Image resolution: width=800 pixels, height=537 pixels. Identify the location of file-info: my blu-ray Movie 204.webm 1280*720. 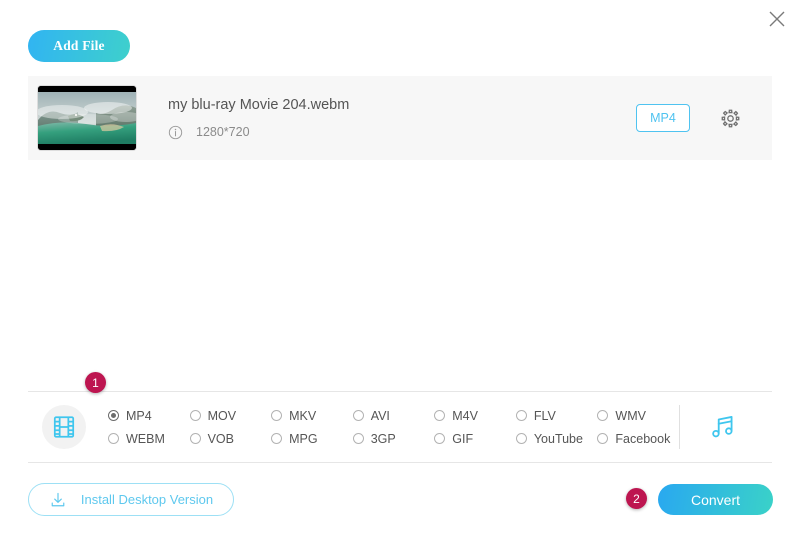
(402, 118).